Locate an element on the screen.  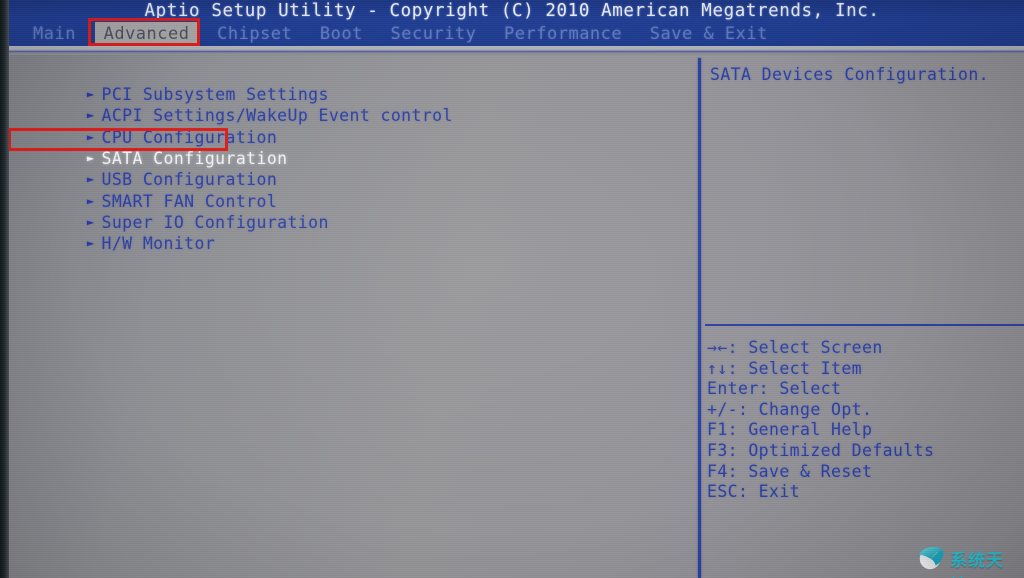
key-legend-optimized-defaults: F3: Optimized Defaults is located at coordinates (821, 450).